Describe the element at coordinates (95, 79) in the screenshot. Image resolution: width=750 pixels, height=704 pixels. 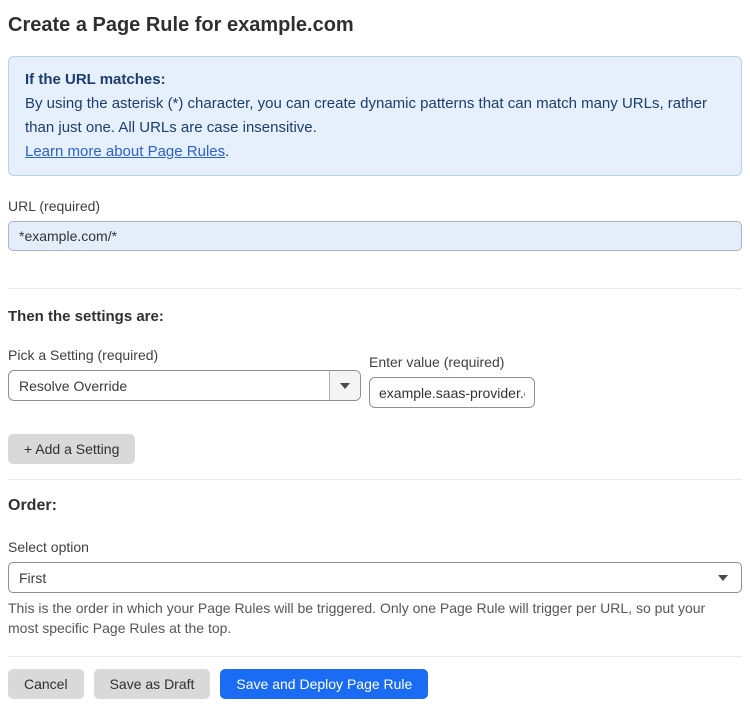
I see `info-box-heading: If the URL matches:` at that location.